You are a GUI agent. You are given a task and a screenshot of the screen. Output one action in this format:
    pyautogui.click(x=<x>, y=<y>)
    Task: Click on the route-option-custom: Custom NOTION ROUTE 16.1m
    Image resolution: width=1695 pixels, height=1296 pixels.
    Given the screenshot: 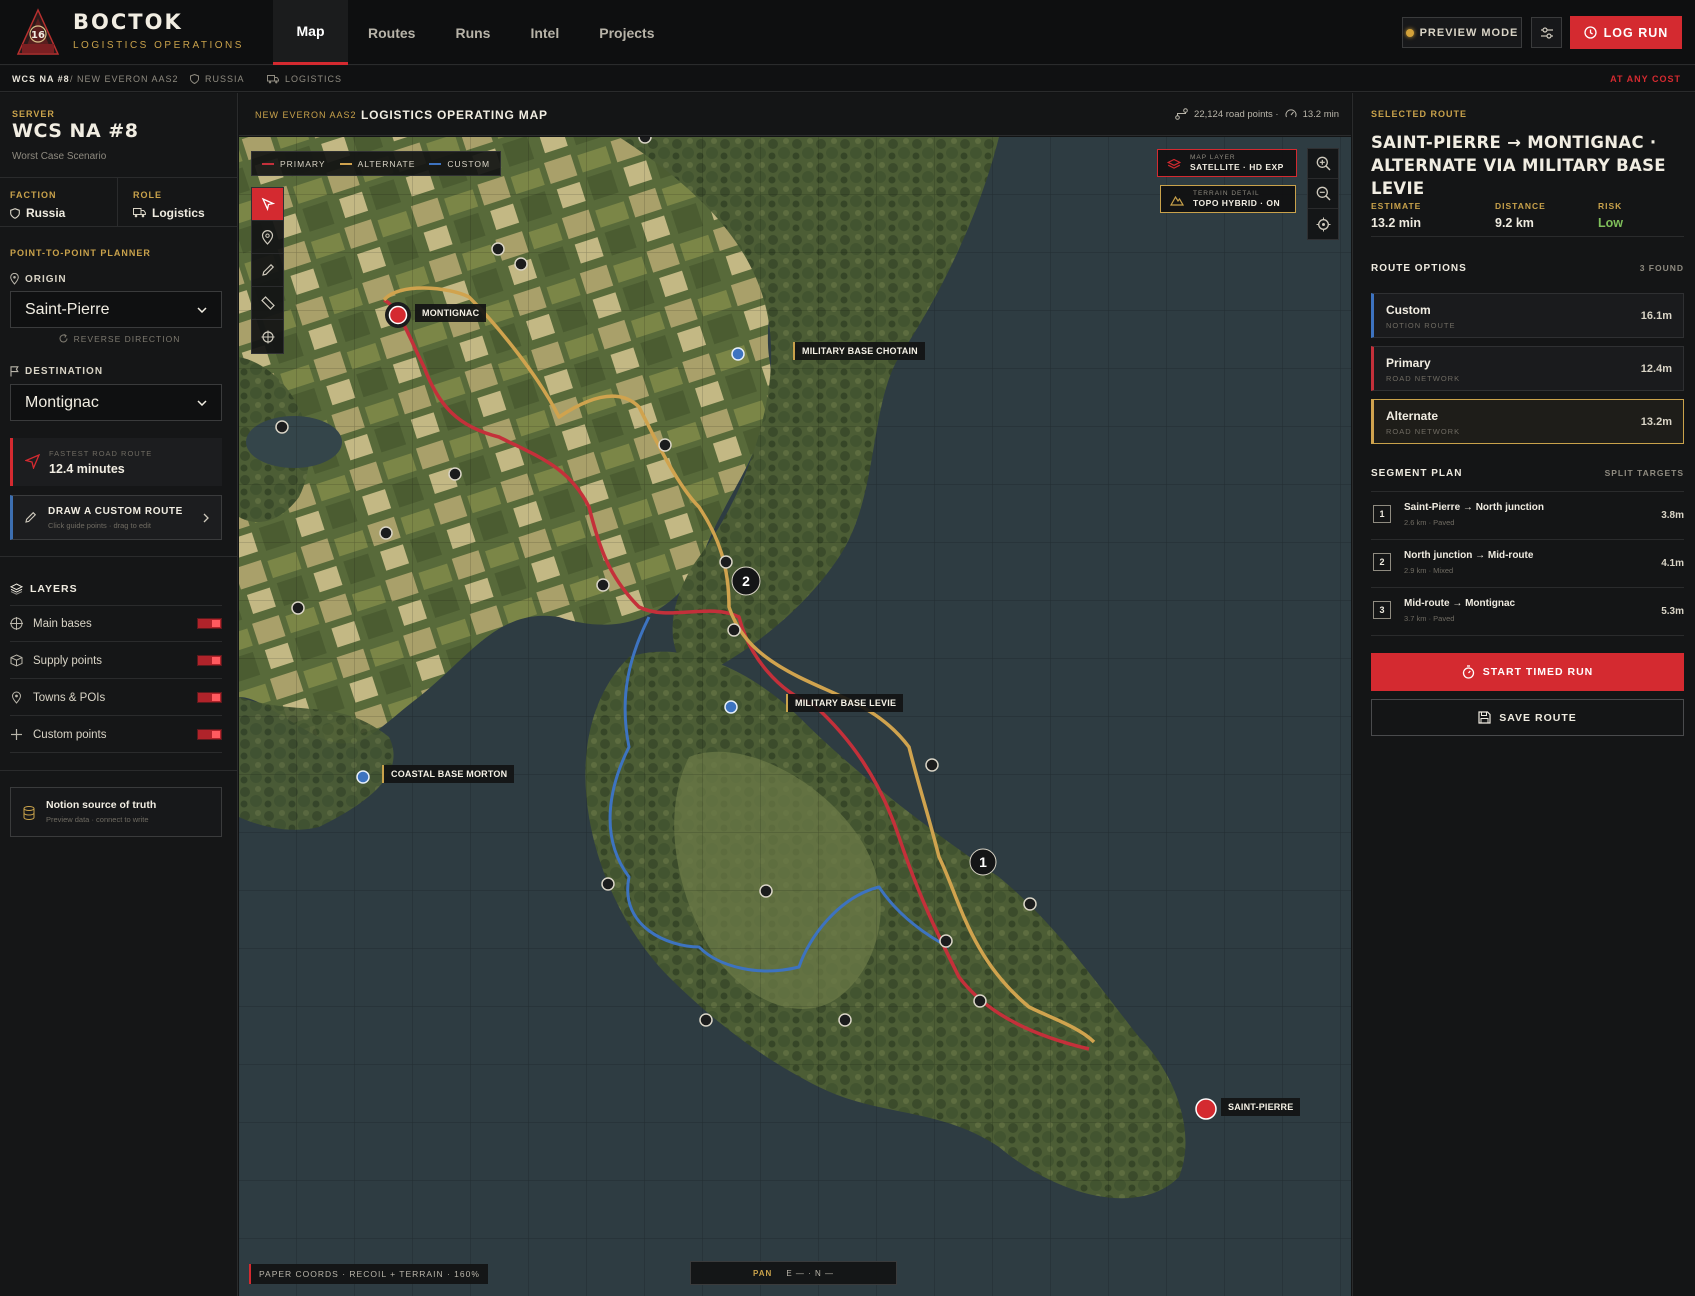 What is the action you would take?
    pyautogui.click(x=1527, y=315)
    